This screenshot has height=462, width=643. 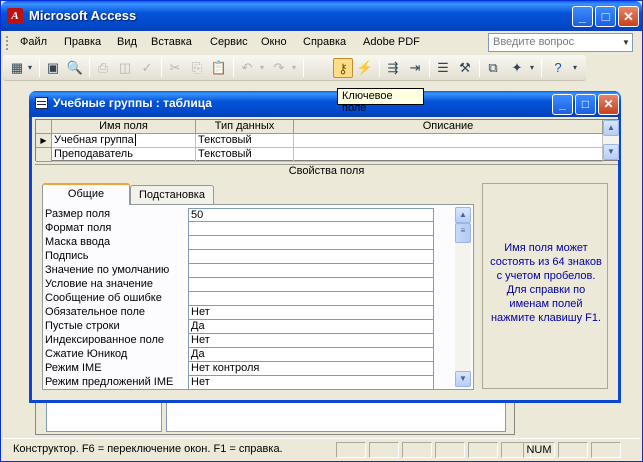 What do you see at coordinates (465, 68) in the screenshot?
I see `build-icon: ⚒` at bounding box center [465, 68].